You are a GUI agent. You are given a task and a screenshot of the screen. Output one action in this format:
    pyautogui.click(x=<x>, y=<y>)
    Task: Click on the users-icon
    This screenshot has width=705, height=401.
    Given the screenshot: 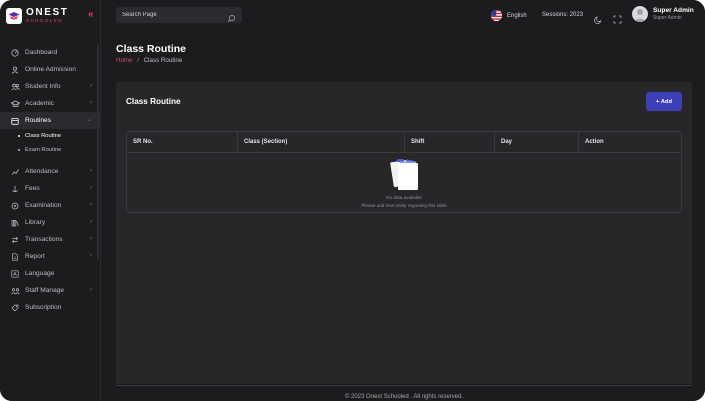 What is the action you would take?
    pyautogui.click(x=15, y=87)
    